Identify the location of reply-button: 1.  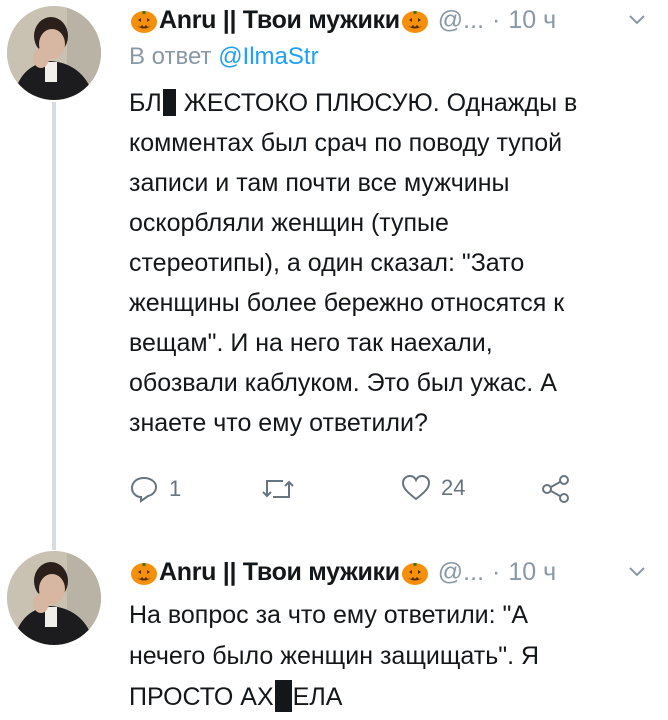
(155, 489).